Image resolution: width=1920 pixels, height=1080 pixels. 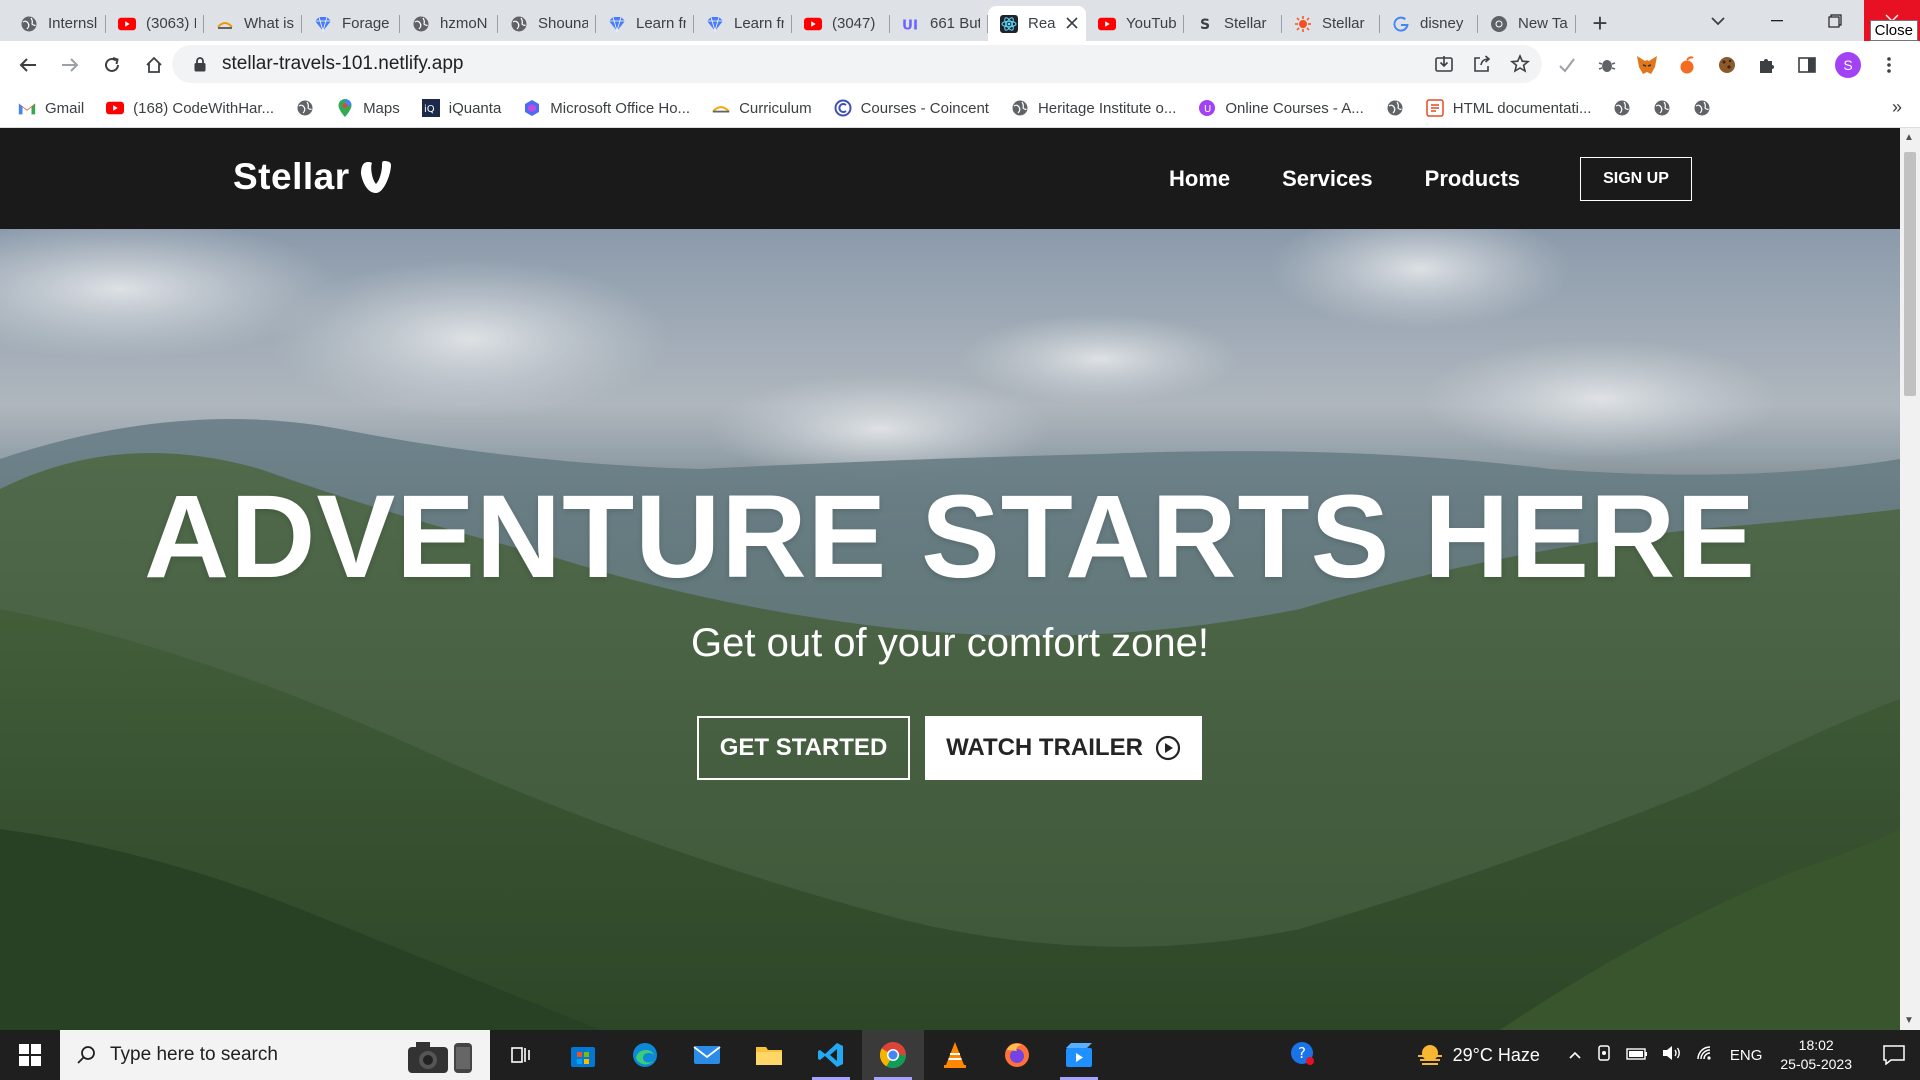 I want to click on back-button, so click(x=28, y=65).